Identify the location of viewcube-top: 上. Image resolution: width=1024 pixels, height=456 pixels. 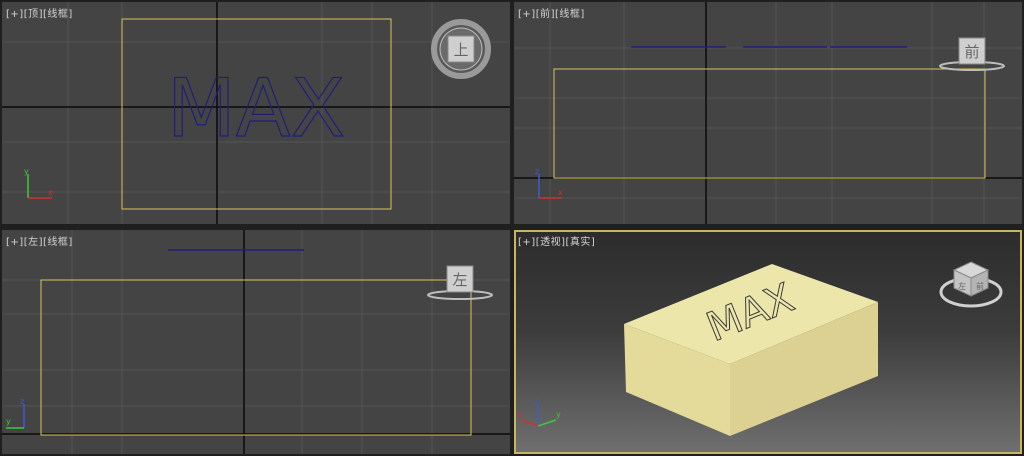
(461, 49).